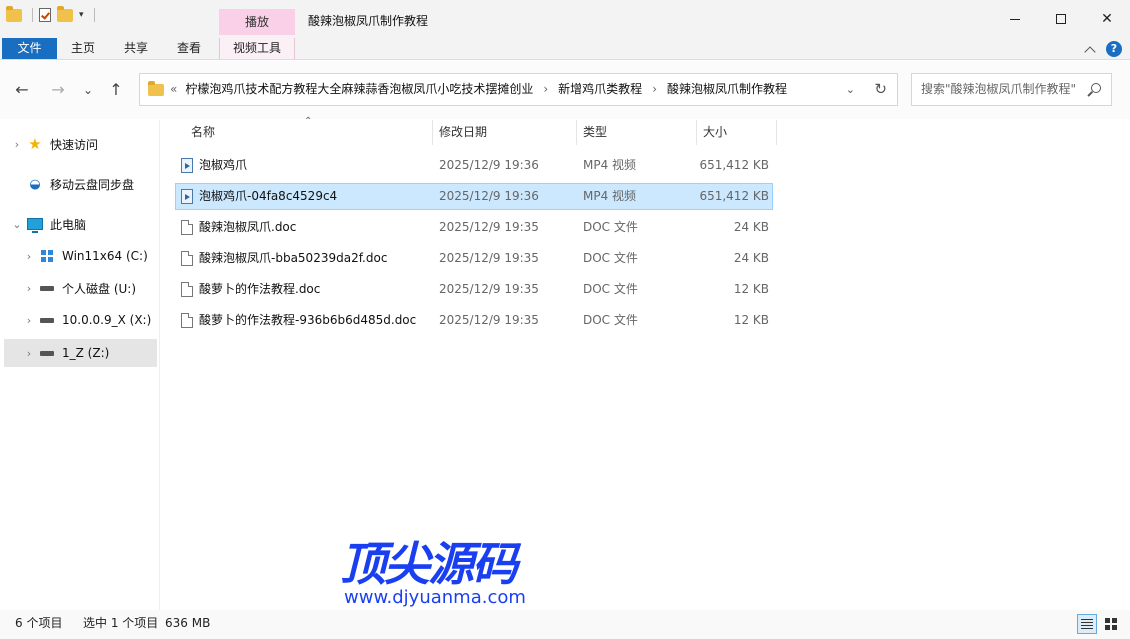 The height and width of the screenshot is (639, 1130). I want to click on file-name: 酸辣泡椒凤爪.doc, so click(248, 227).